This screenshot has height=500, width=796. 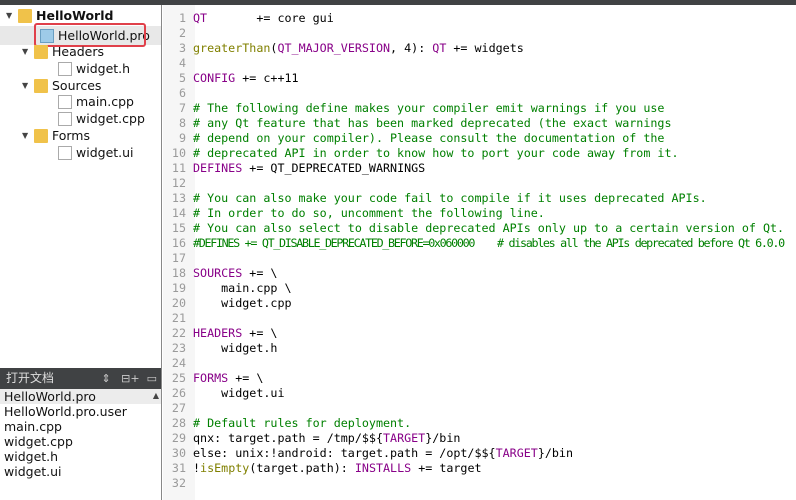 What do you see at coordinates (178, 453) in the screenshot?
I see `line-number: 30` at bounding box center [178, 453].